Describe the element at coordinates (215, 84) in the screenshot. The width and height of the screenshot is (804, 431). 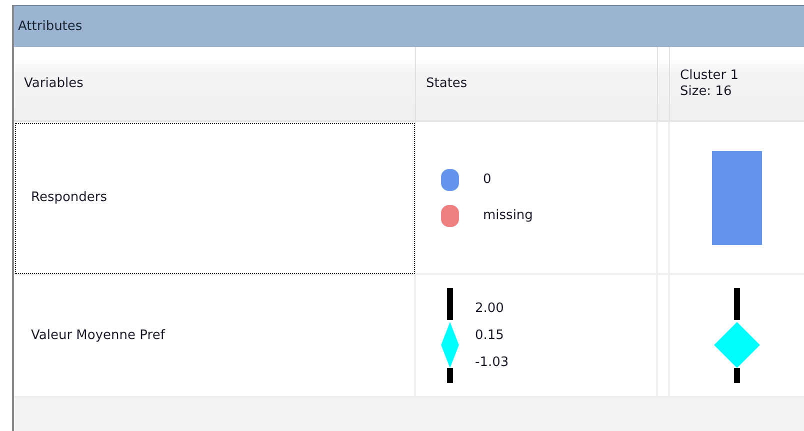
I see `column-header: Variables` at that location.